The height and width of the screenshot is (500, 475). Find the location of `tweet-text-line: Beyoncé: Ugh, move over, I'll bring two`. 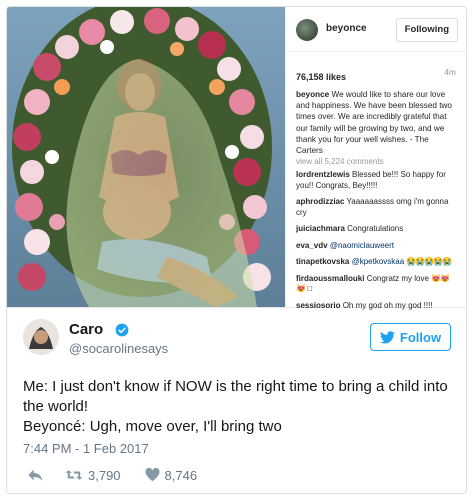

tweet-text-line: Beyoncé: Ugh, move over, I'll bring two is located at coordinates (152, 426).